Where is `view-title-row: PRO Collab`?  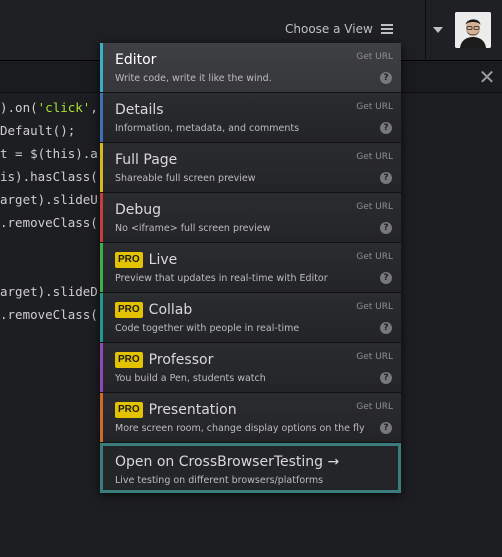 view-title-row: PRO Collab is located at coordinates (153, 310).